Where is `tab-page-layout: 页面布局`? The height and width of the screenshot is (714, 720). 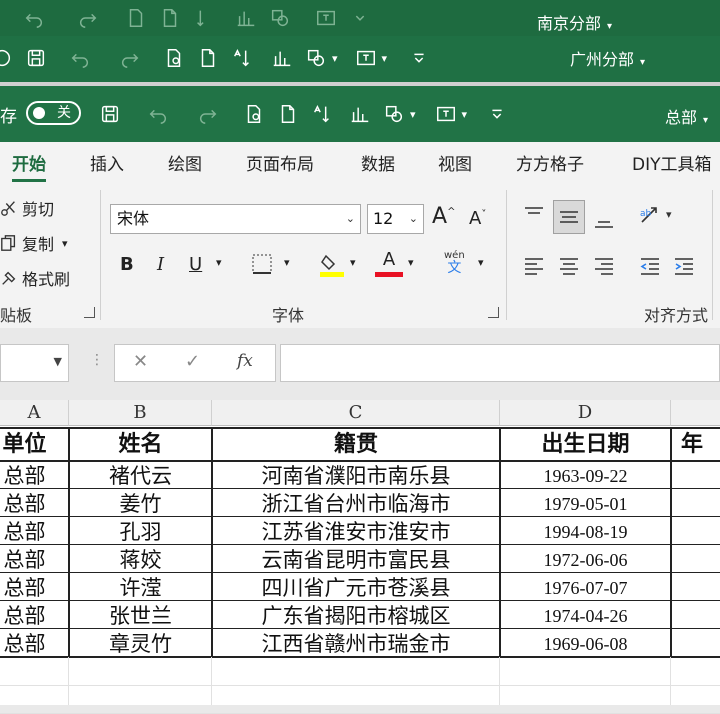
tab-page-layout: 页面布局 is located at coordinates (280, 162).